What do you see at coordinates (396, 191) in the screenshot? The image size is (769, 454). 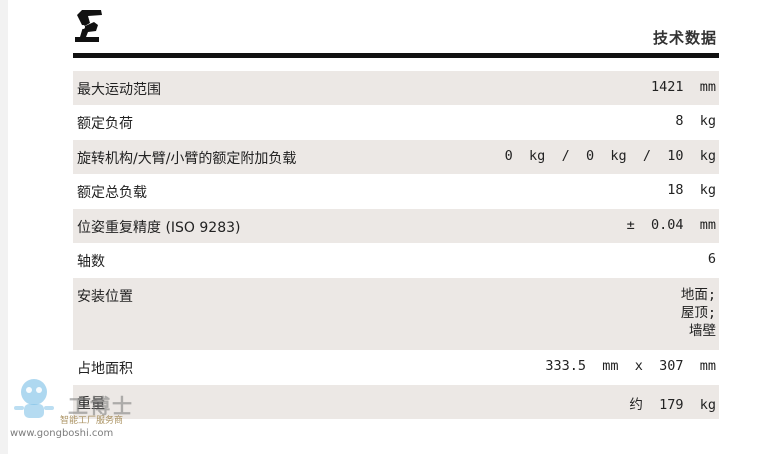 I see `spec-row-total-payload: 额定总负载 18 kg` at bounding box center [396, 191].